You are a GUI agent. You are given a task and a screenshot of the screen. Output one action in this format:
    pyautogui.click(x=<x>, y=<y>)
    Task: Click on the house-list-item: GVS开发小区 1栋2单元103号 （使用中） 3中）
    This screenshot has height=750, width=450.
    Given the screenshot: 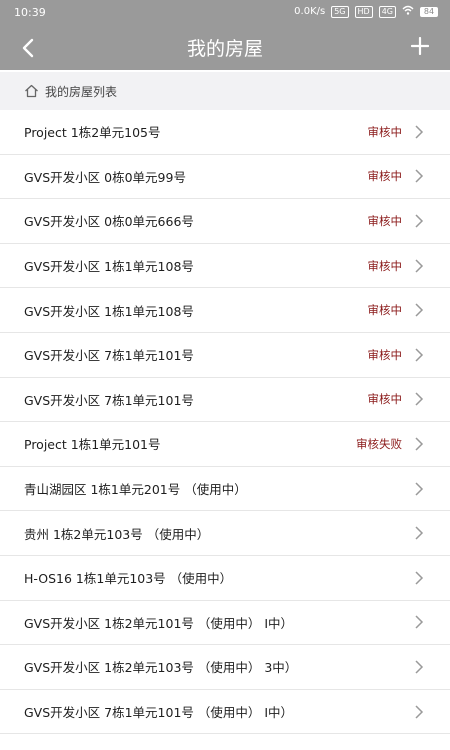 What is the action you would take?
    pyautogui.click(x=225, y=667)
    